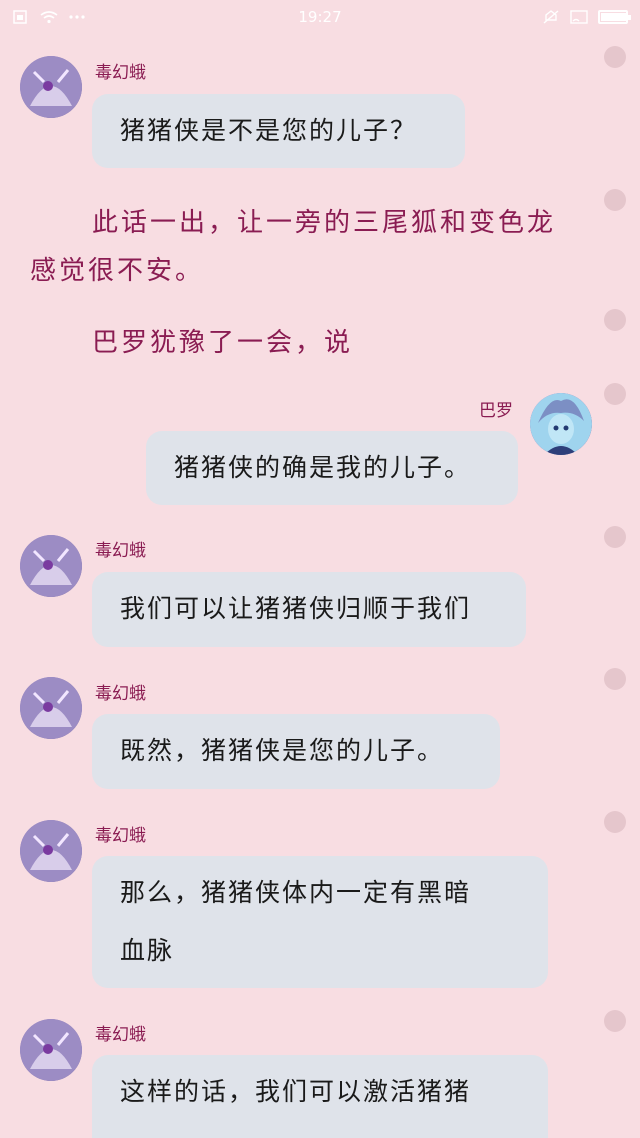  What do you see at coordinates (296, 1091) in the screenshot?
I see `message-text: 这样的话，我们可以激活猪猪` at bounding box center [296, 1091].